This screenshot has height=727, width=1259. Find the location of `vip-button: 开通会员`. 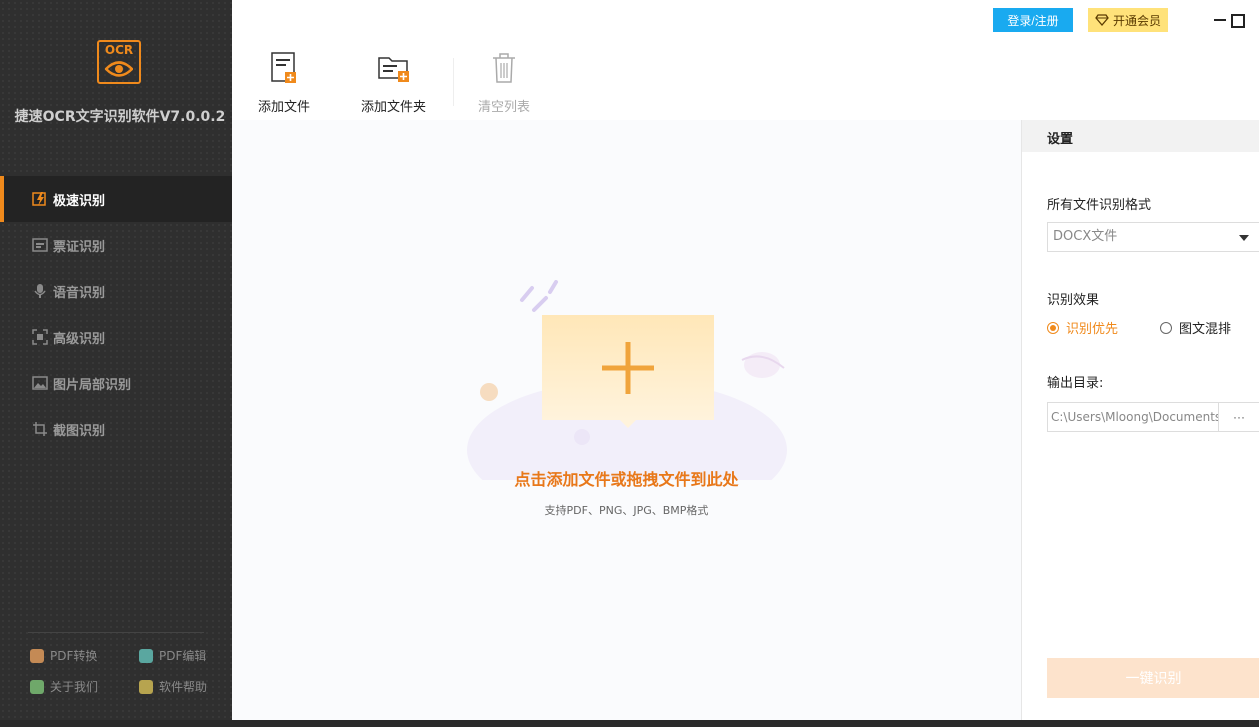

vip-button: 开通会员 is located at coordinates (1128, 20).